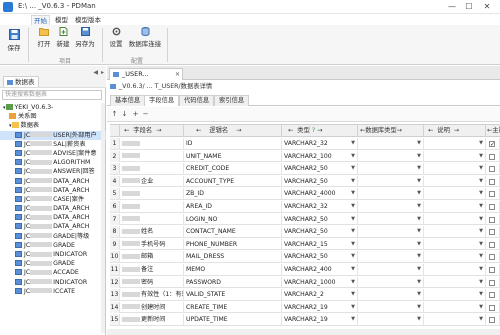 The height and width of the screenshot is (335, 500). What do you see at coordinates (53, 254) in the screenshot?
I see `tree-table-item: JC INDICATOR` at bounding box center [53, 254].